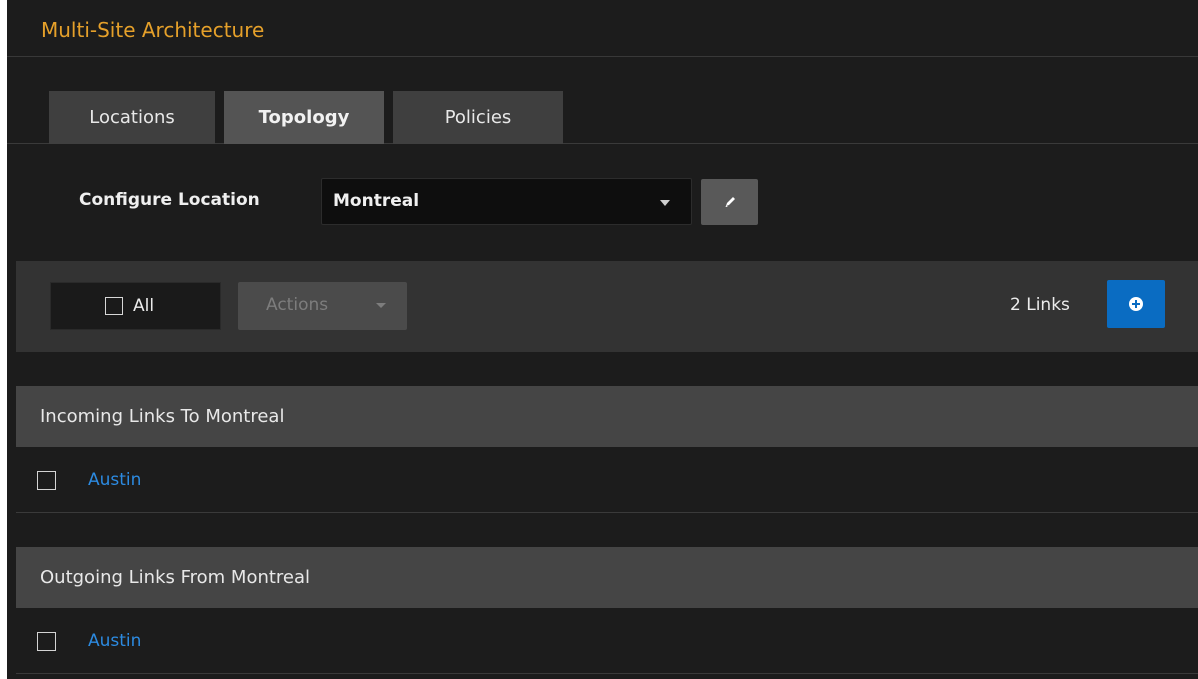  I want to click on add-link-button, so click(1136, 304).